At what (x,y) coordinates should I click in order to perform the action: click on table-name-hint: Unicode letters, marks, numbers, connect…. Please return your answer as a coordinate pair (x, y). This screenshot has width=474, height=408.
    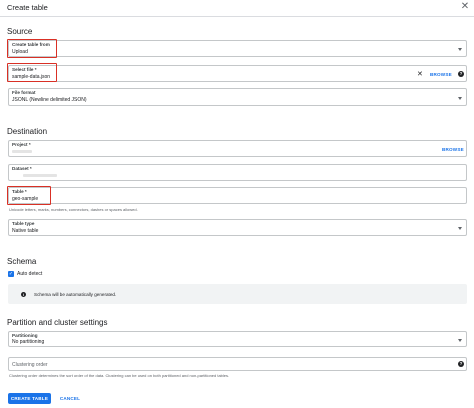
    Looking at the image, I should click on (73, 209).